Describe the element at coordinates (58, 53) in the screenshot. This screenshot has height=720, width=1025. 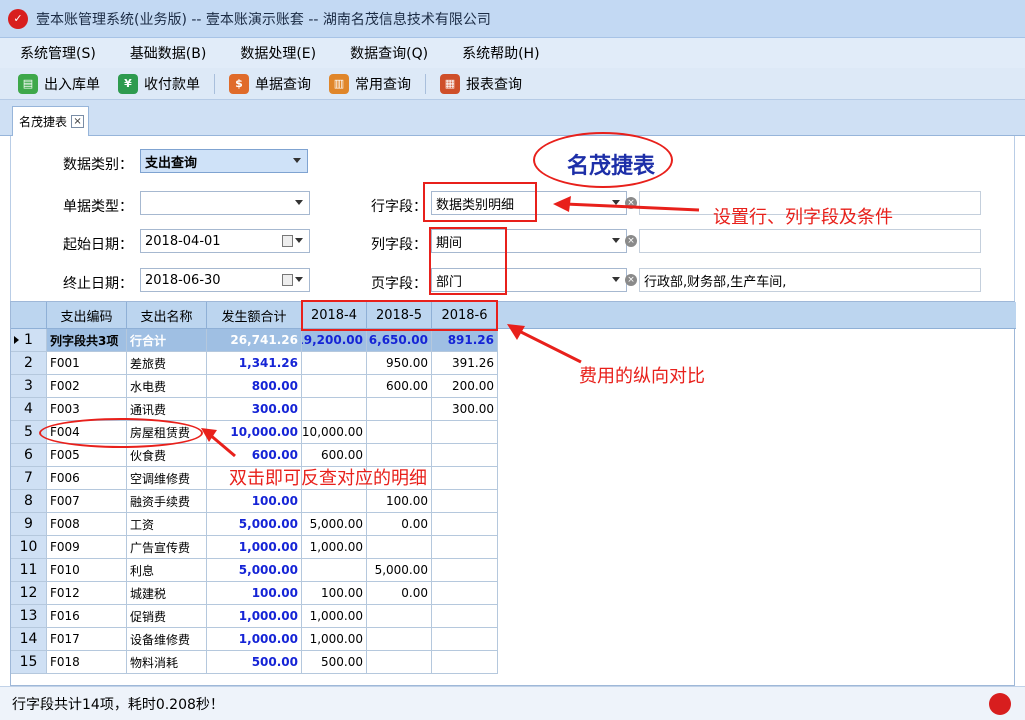
I see `menu-system: 系统管理(S)` at that location.